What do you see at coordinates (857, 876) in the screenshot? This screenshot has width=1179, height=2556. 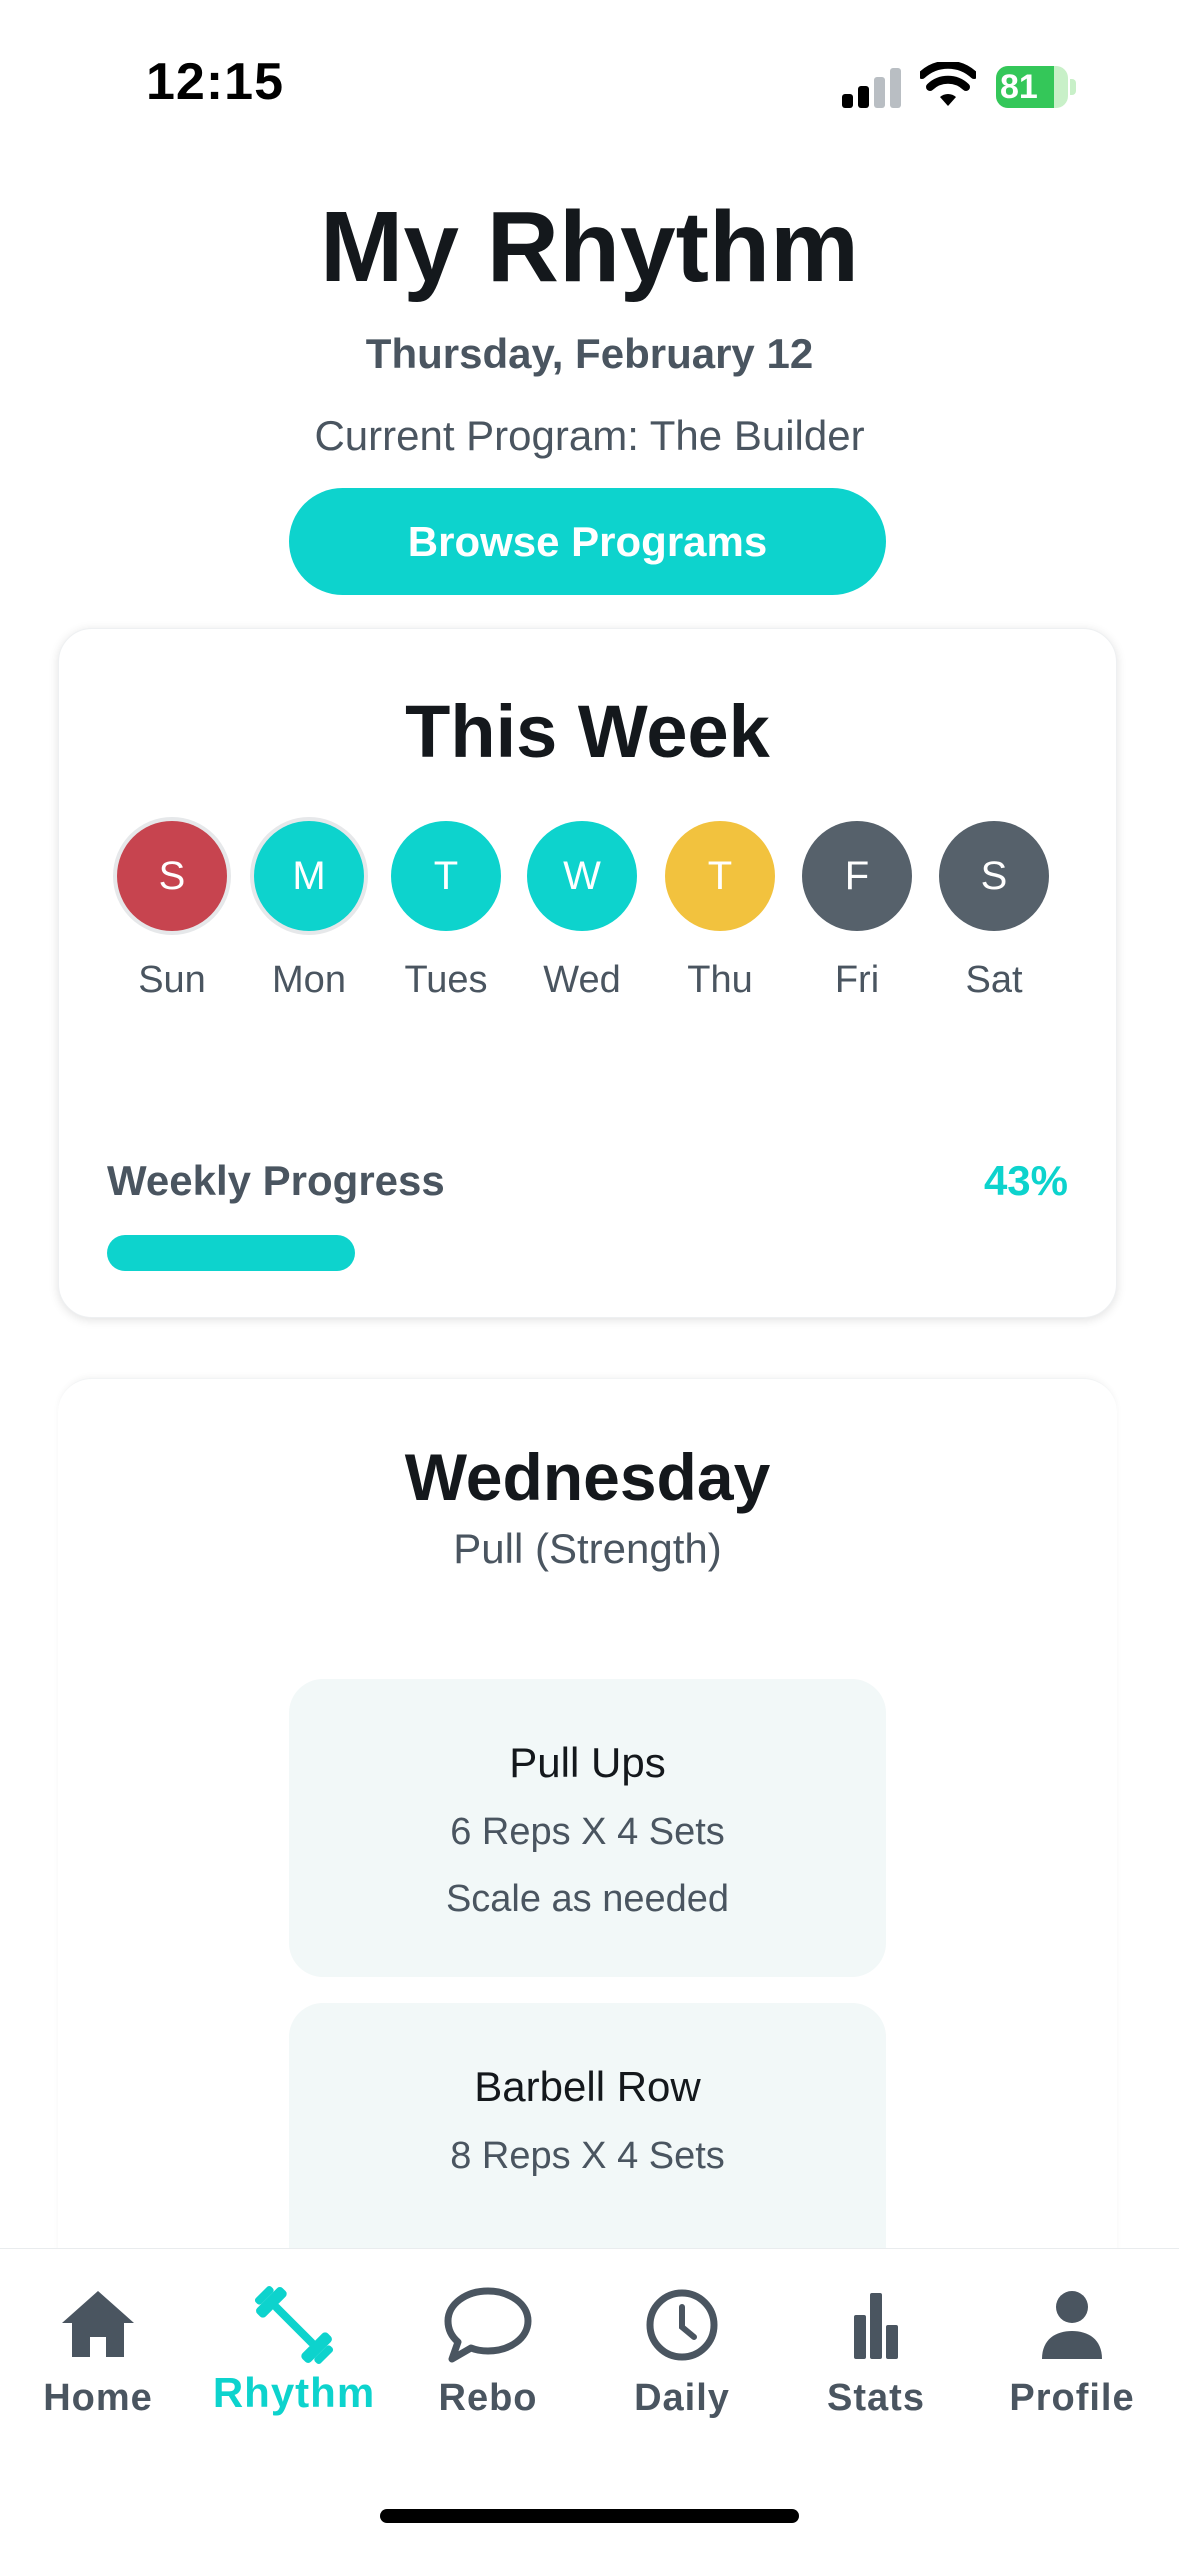 I see `day-circle: F` at bounding box center [857, 876].